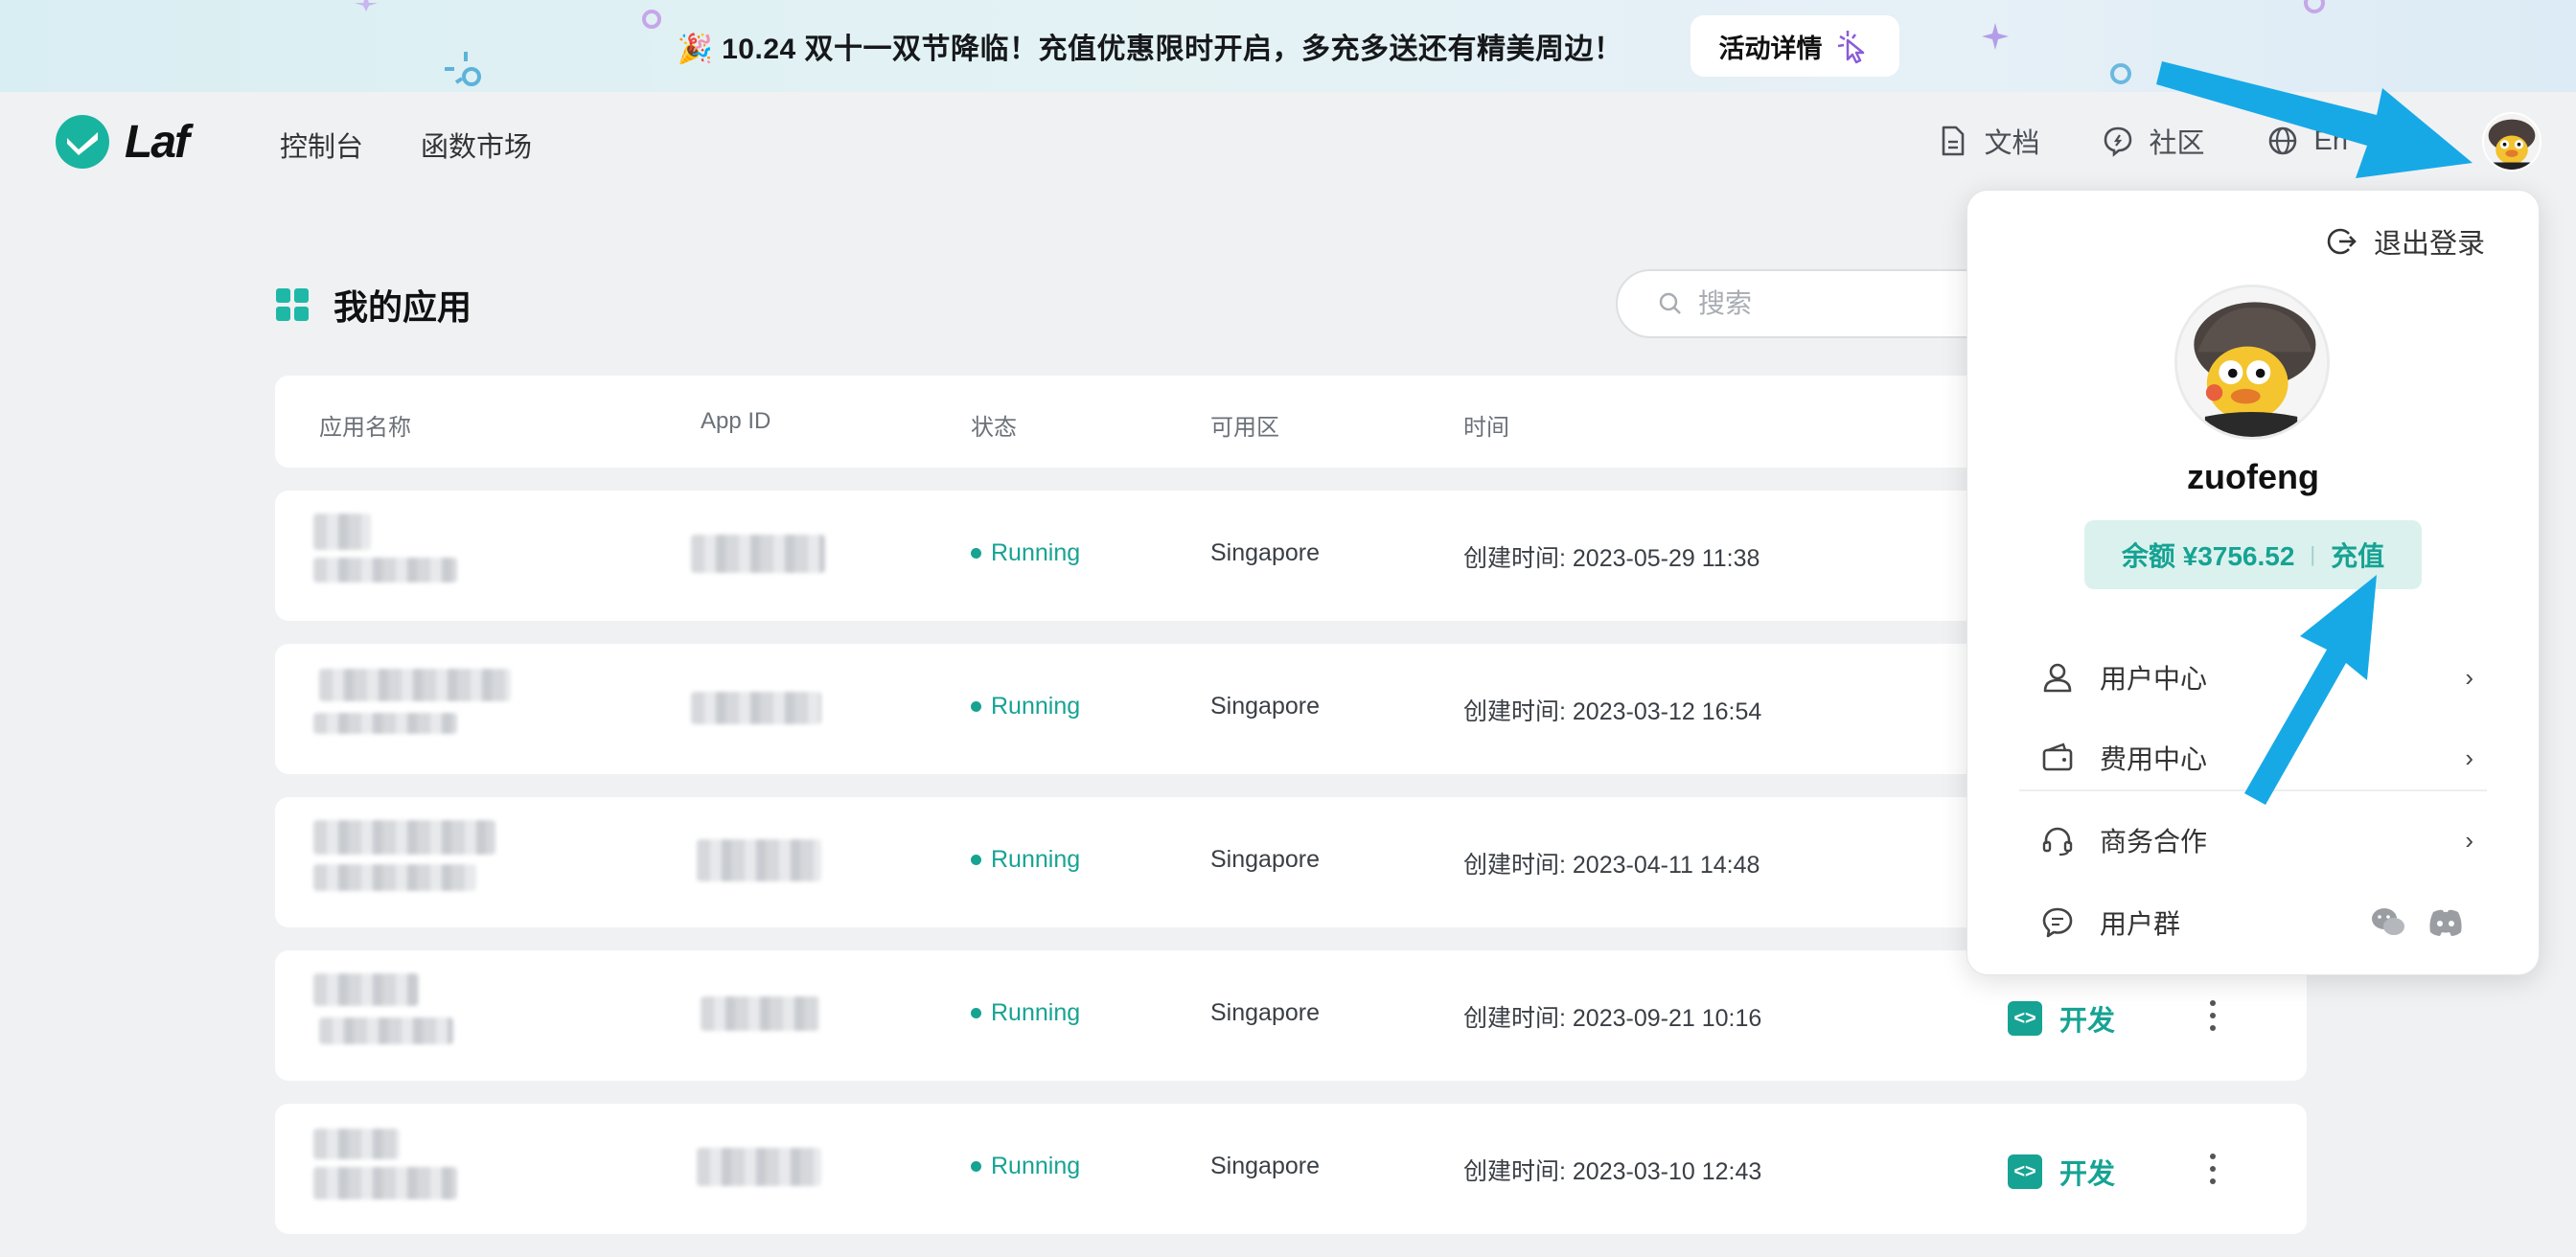 The height and width of the screenshot is (1257, 2576). I want to click on created-time: 创建时间: 2023-03-10 12:43, so click(1612, 1171).